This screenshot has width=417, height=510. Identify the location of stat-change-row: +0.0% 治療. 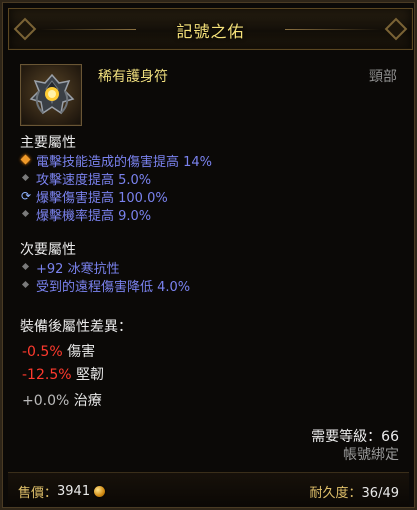
(62, 400).